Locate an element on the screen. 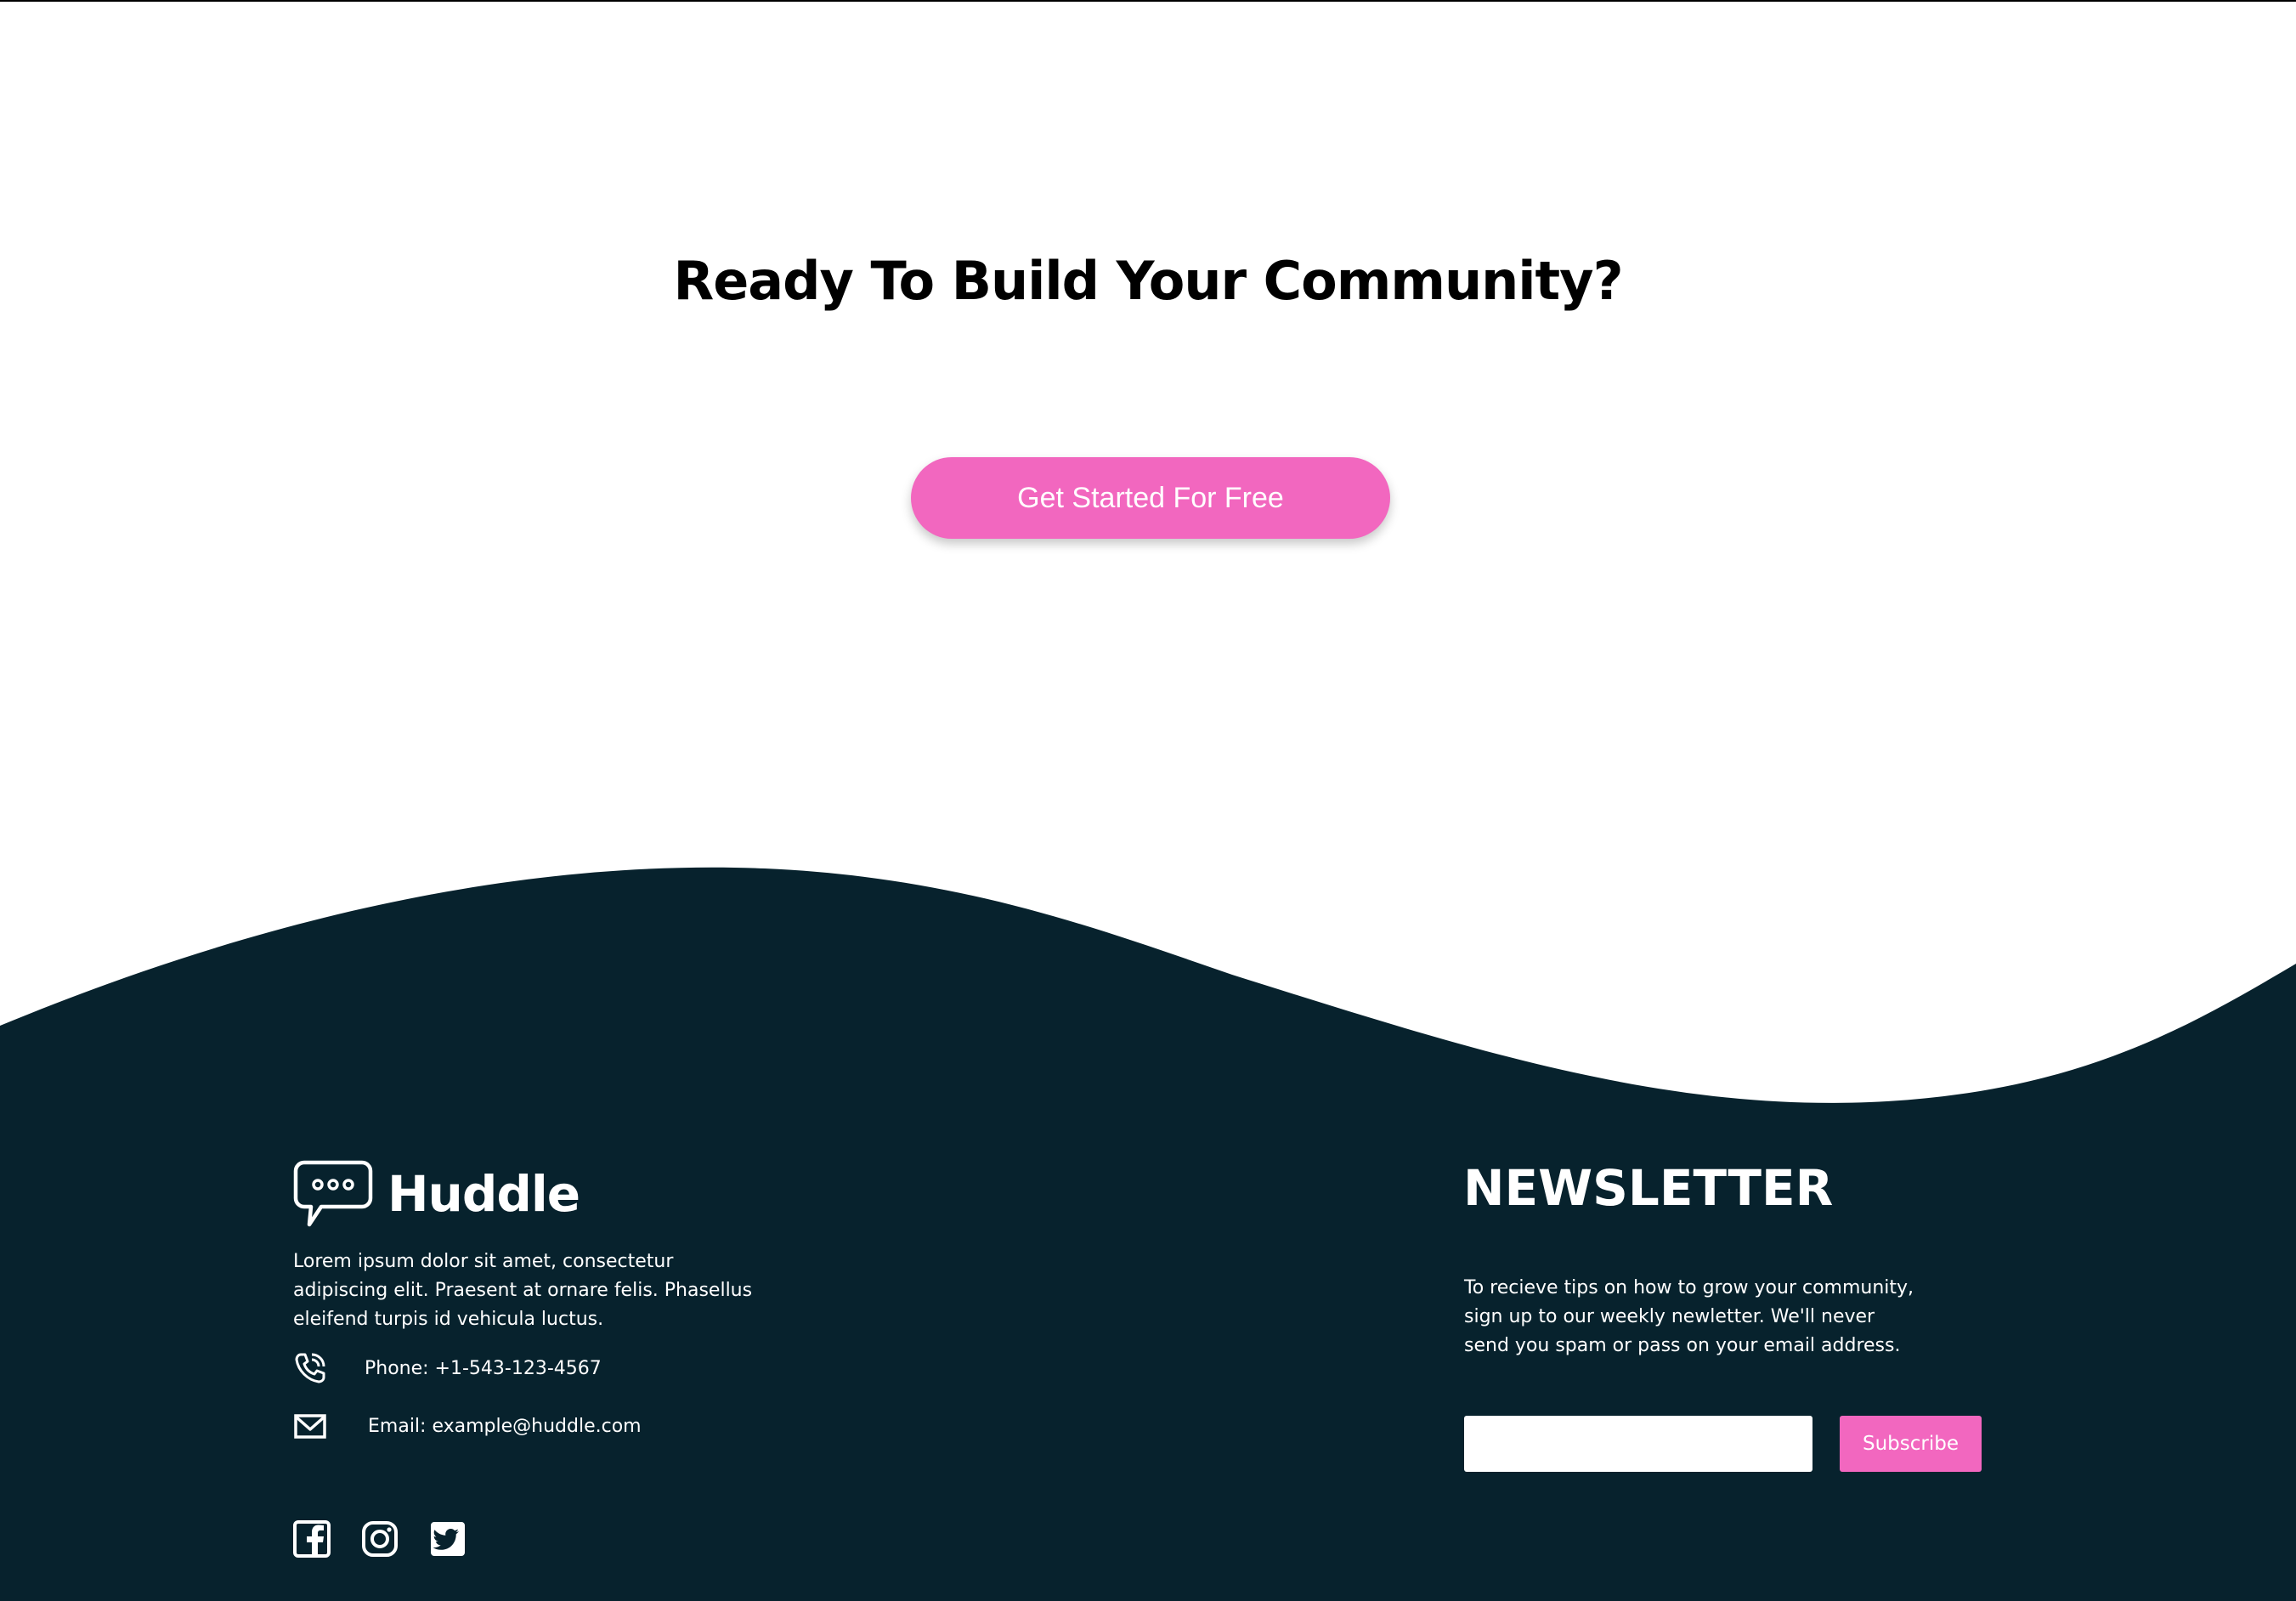 The height and width of the screenshot is (1601, 2296). mail-icon is located at coordinates (310, 1427).